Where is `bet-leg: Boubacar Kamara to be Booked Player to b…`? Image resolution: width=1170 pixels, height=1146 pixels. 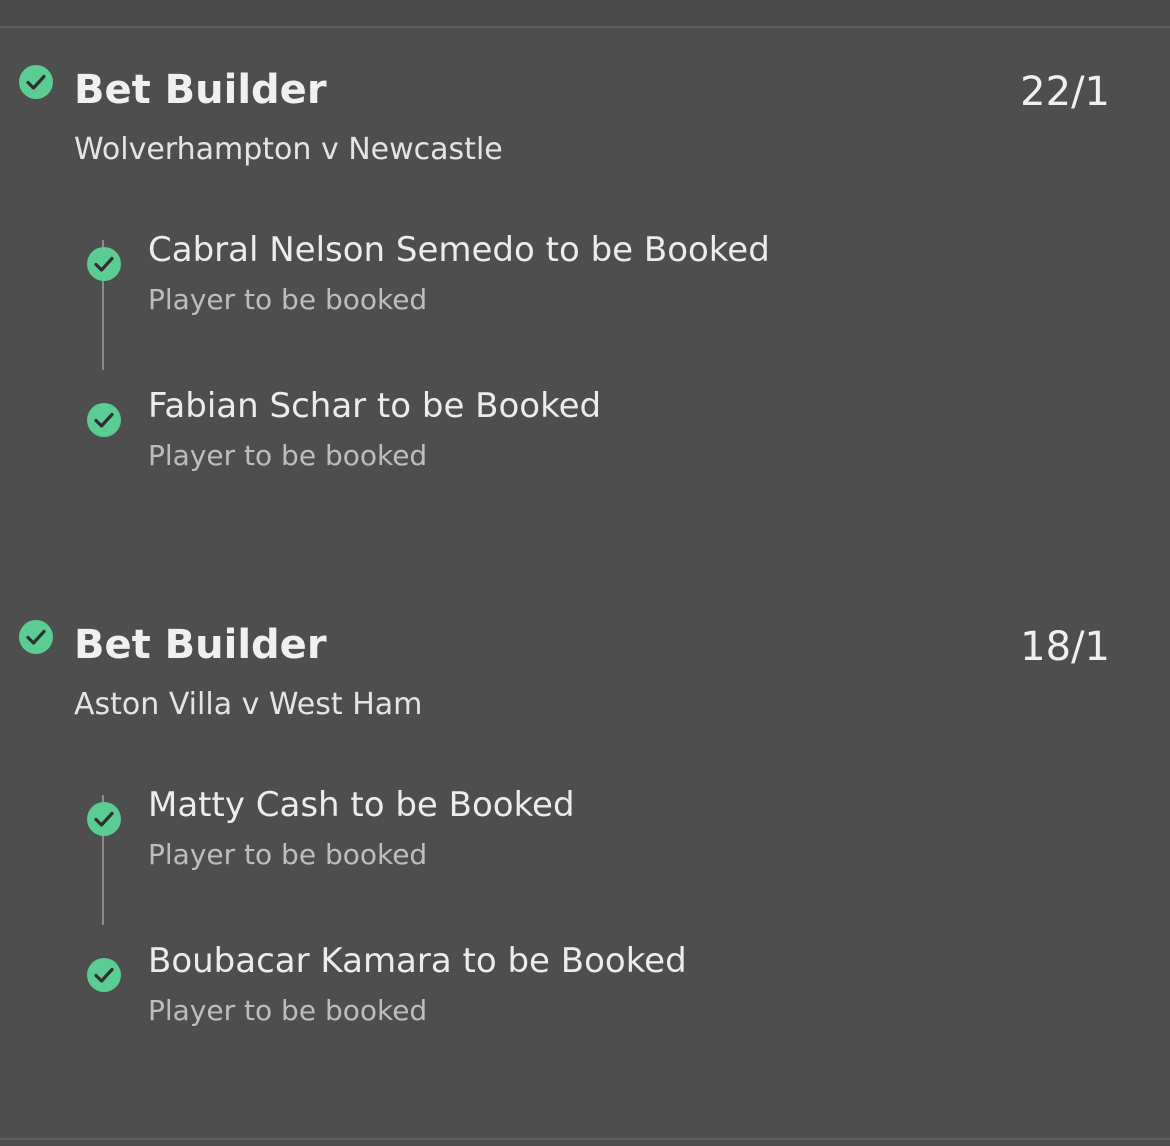
bet-leg: Boubacar Kamara to be Booked Player to b… is located at coordinates (585, 999).